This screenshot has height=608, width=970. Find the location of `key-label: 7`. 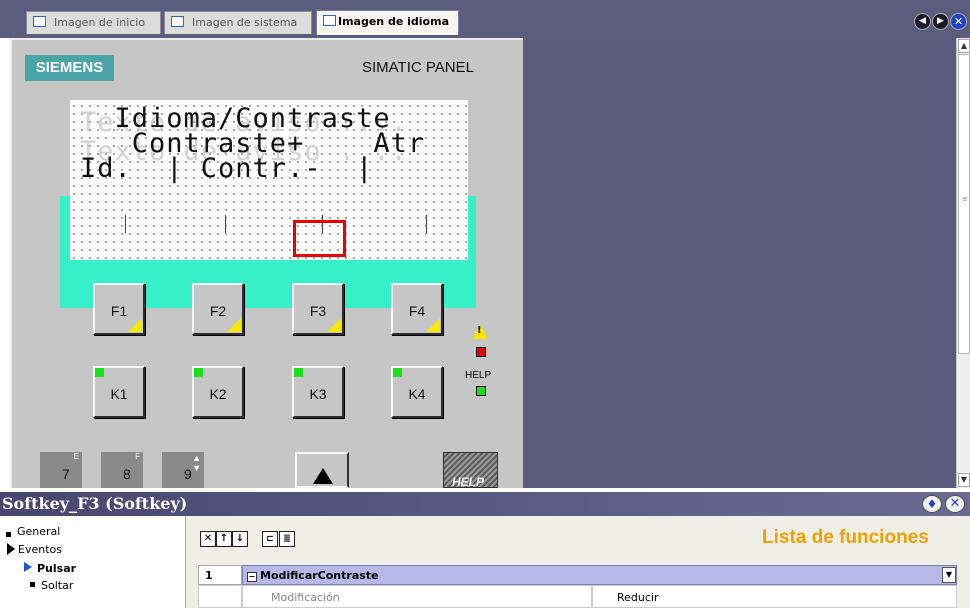

key-label: 7 is located at coordinates (66, 474).